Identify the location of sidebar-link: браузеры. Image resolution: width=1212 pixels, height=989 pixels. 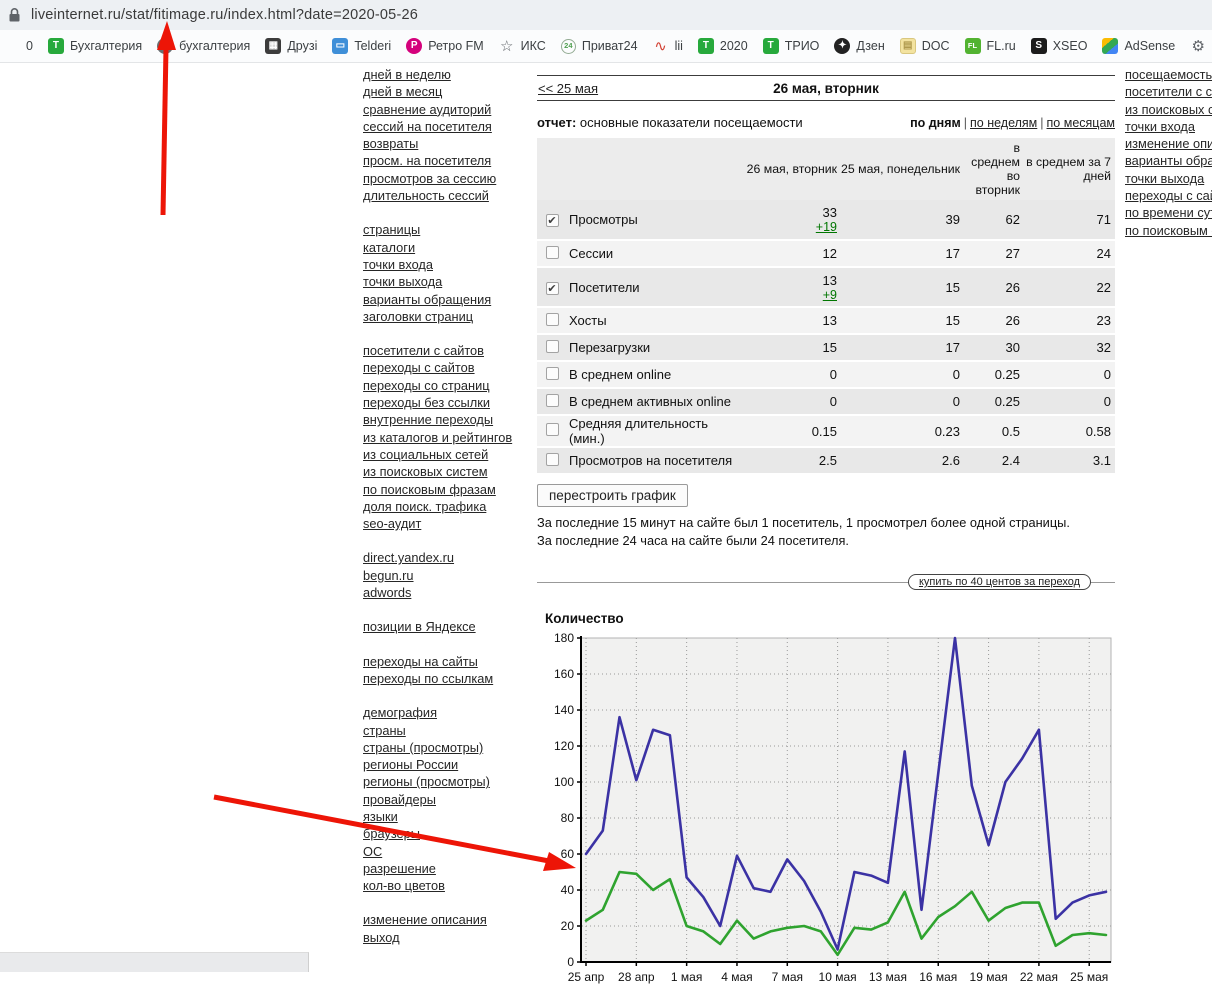
(439, 833).